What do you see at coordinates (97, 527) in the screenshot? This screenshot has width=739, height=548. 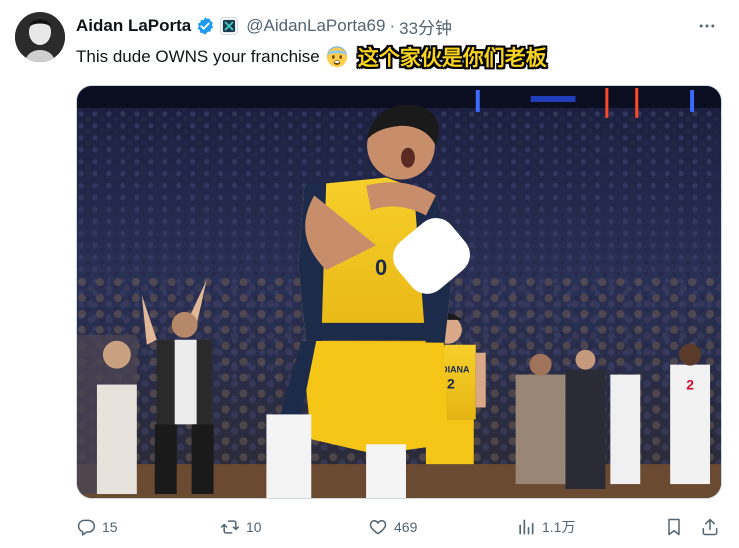 I see `reply-button: 15` at bounding box center [97, 527].